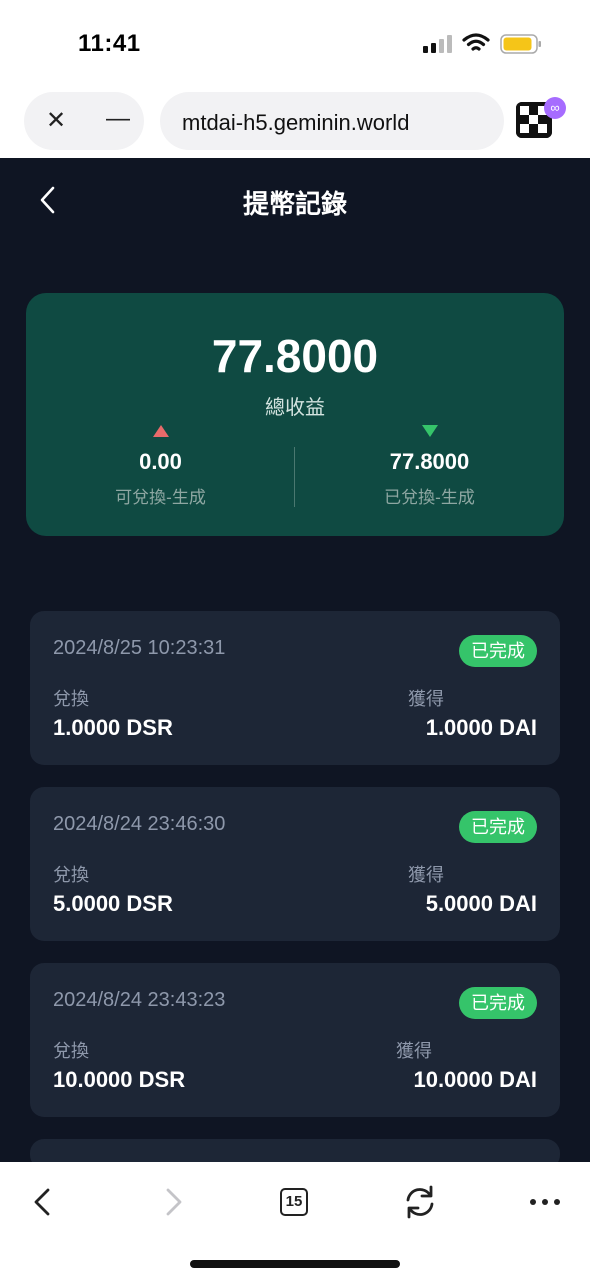 The width and height of the screenshot is (590, 1280). I want to click on nav-back-icon, so click(44, 1202).